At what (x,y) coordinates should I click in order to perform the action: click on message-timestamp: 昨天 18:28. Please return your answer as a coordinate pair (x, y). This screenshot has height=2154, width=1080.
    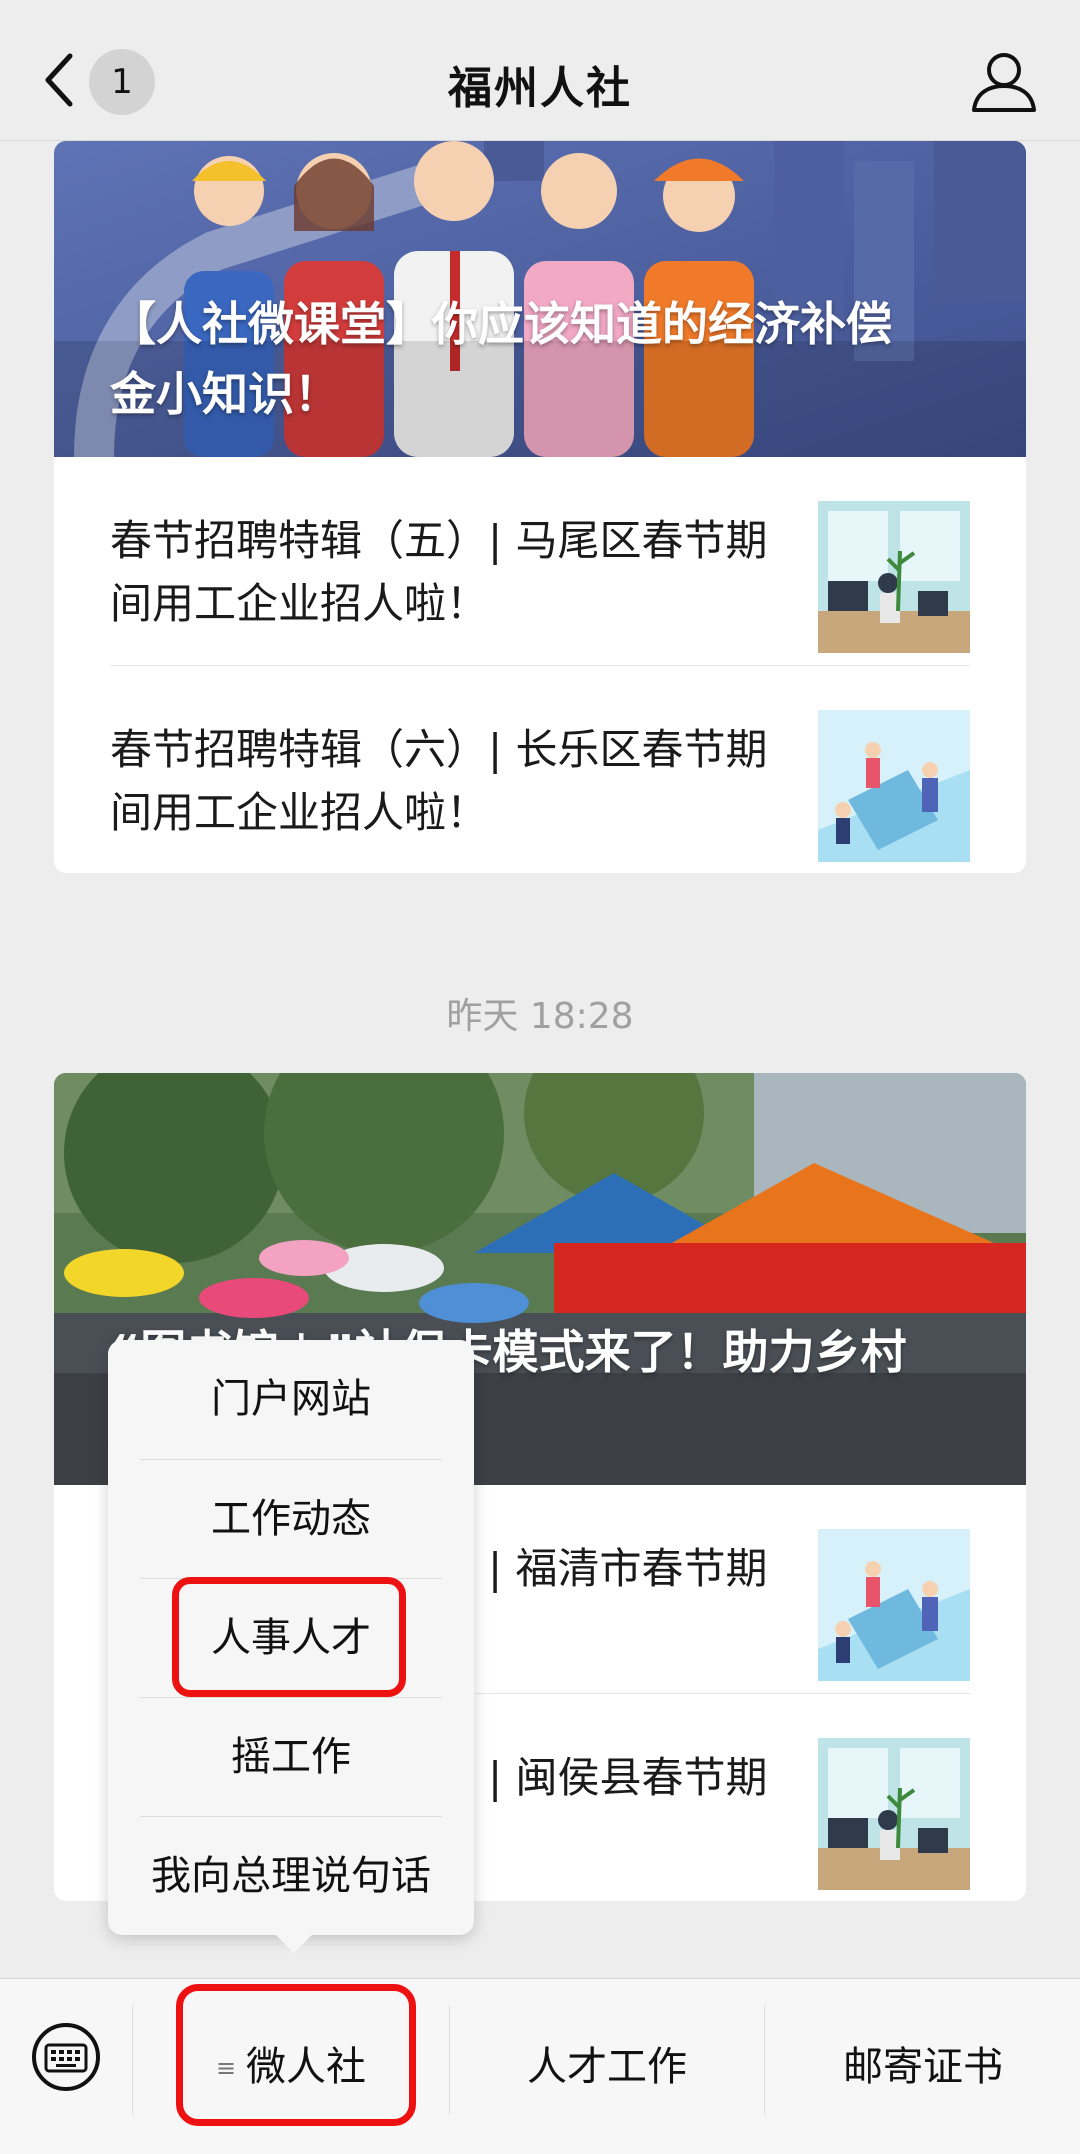
    Looking at the image, I should click on (540, 1016).